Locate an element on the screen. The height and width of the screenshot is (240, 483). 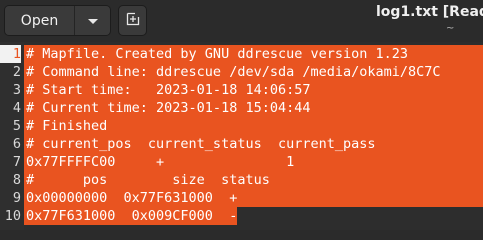
new-document-button is located at coordinates (132, 20).